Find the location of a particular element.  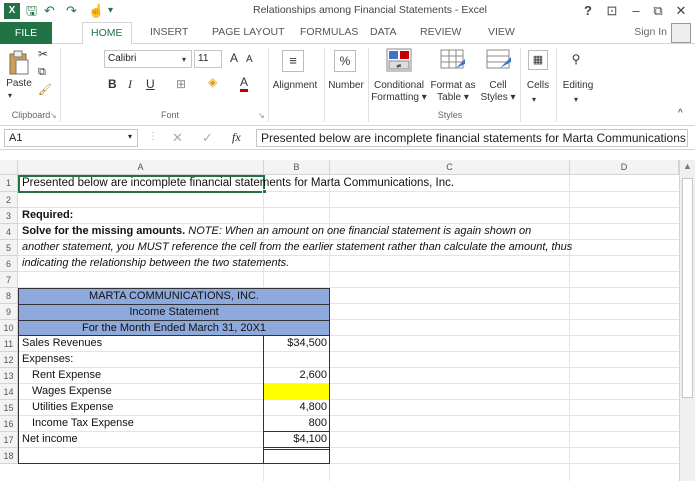

touch-mode-icon: ☝ is located at coordinates (96, 11).